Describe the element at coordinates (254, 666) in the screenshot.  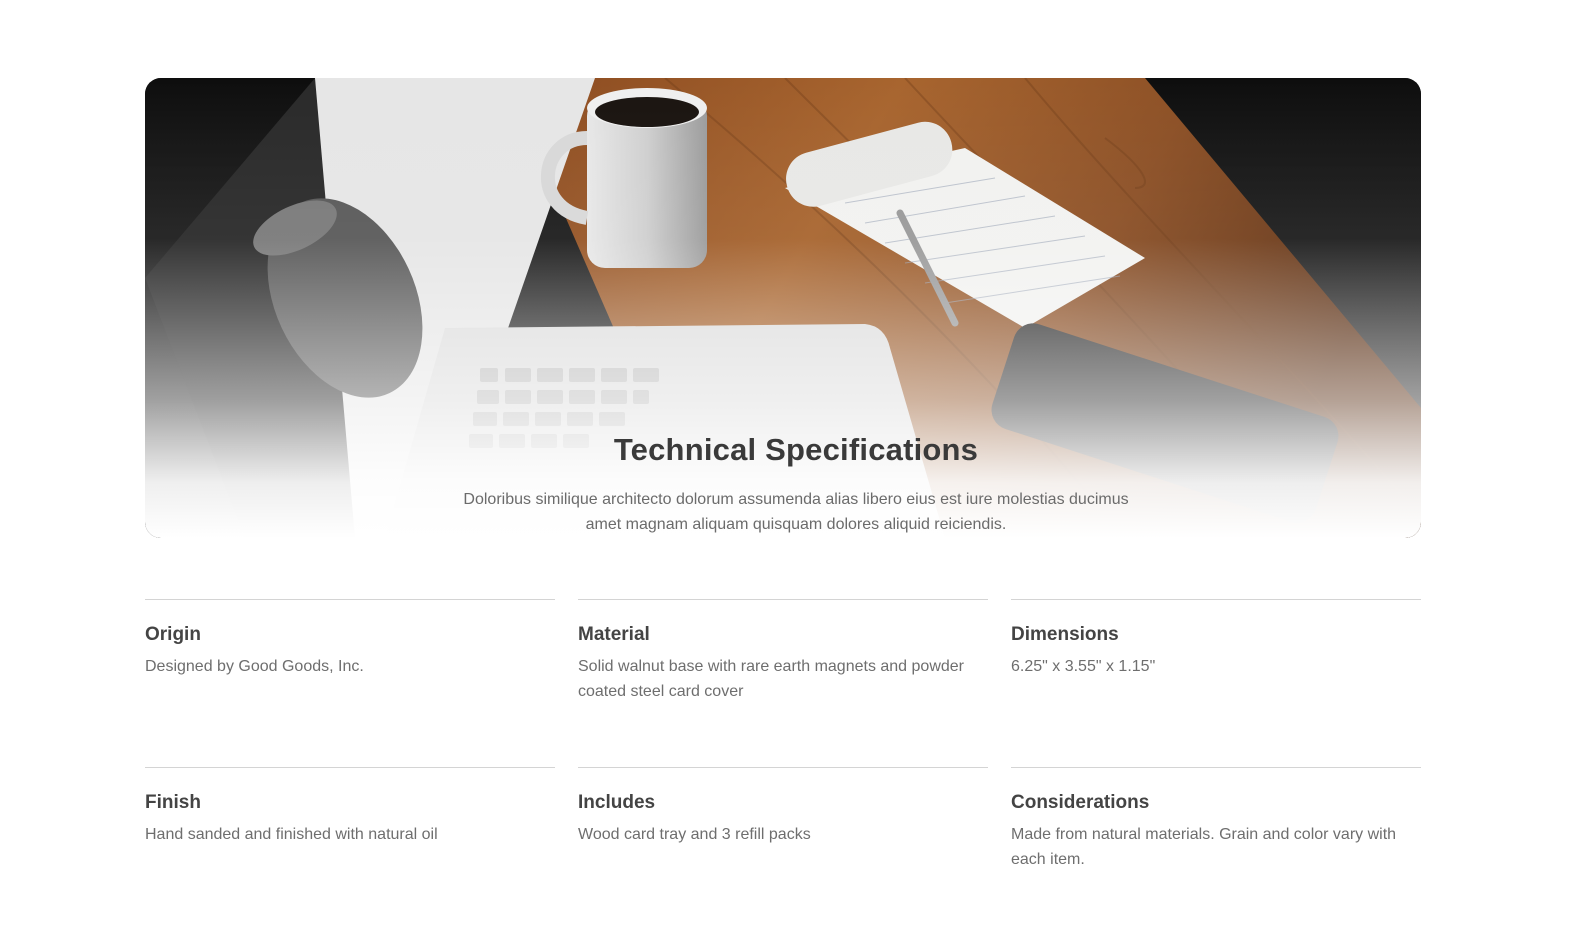
I see `spec-description: Designed by Good Goods, Inc.` at that location.